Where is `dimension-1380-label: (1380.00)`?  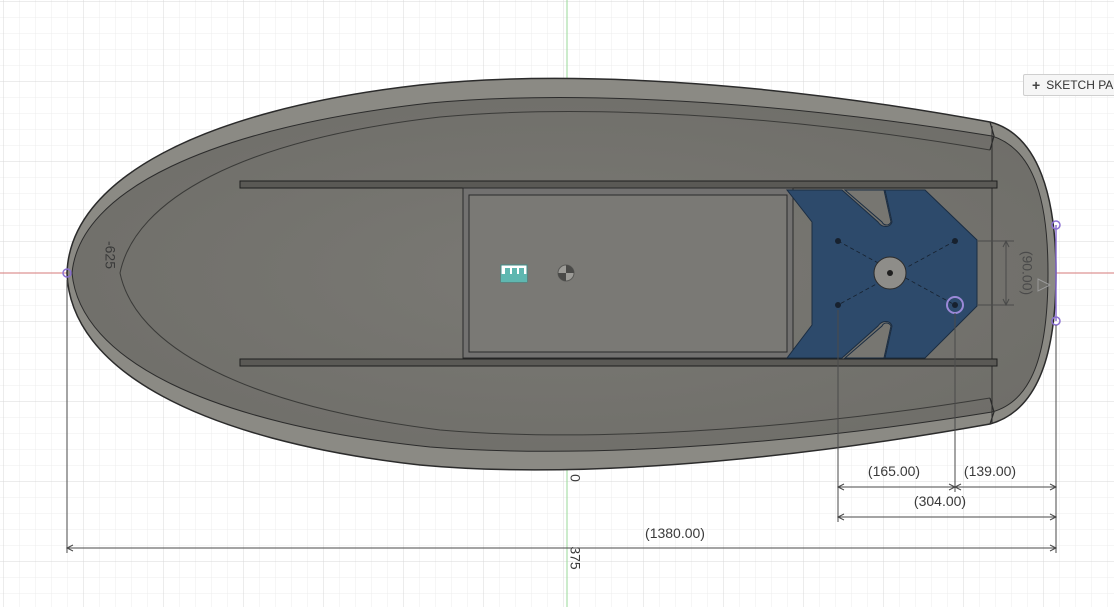 dimension-1380-label: (1380.00) is located at coordinates (675, 533).